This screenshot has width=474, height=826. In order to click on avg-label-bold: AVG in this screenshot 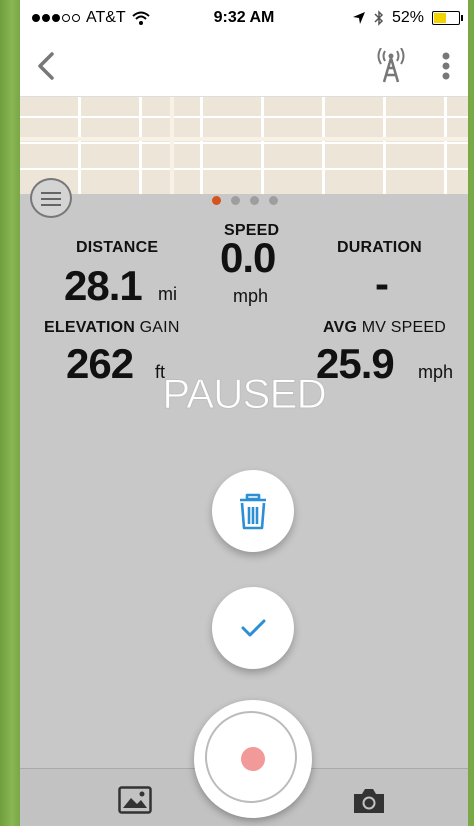, I will do `click(340, 327)`.